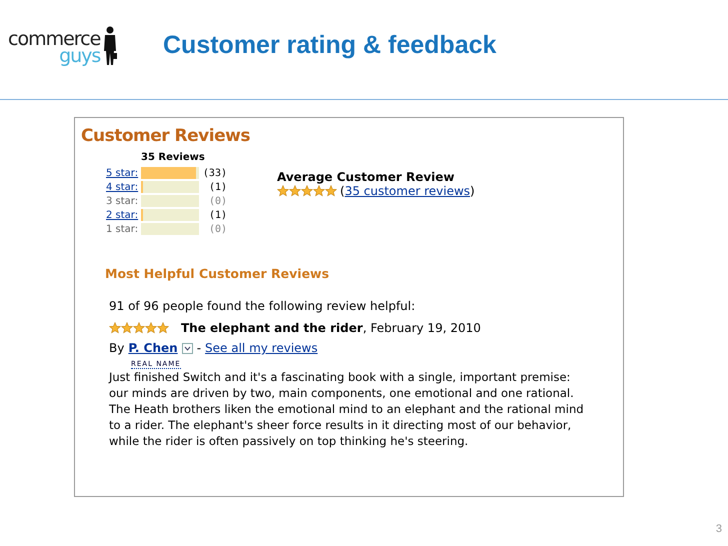  I want to click on dropdown-icon, so click(187, 348).